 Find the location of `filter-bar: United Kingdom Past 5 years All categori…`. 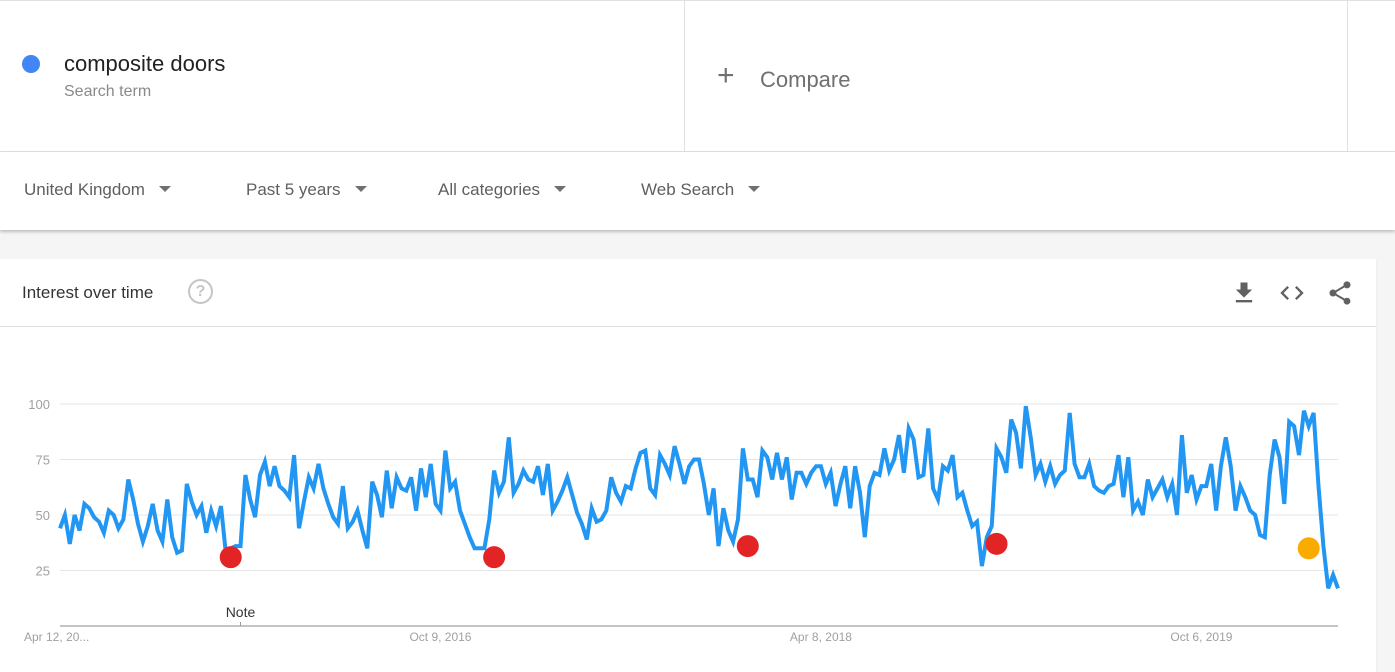

filter-bar: United Kingdom Past 5 years All categori… is located at coordinates (697, 191).